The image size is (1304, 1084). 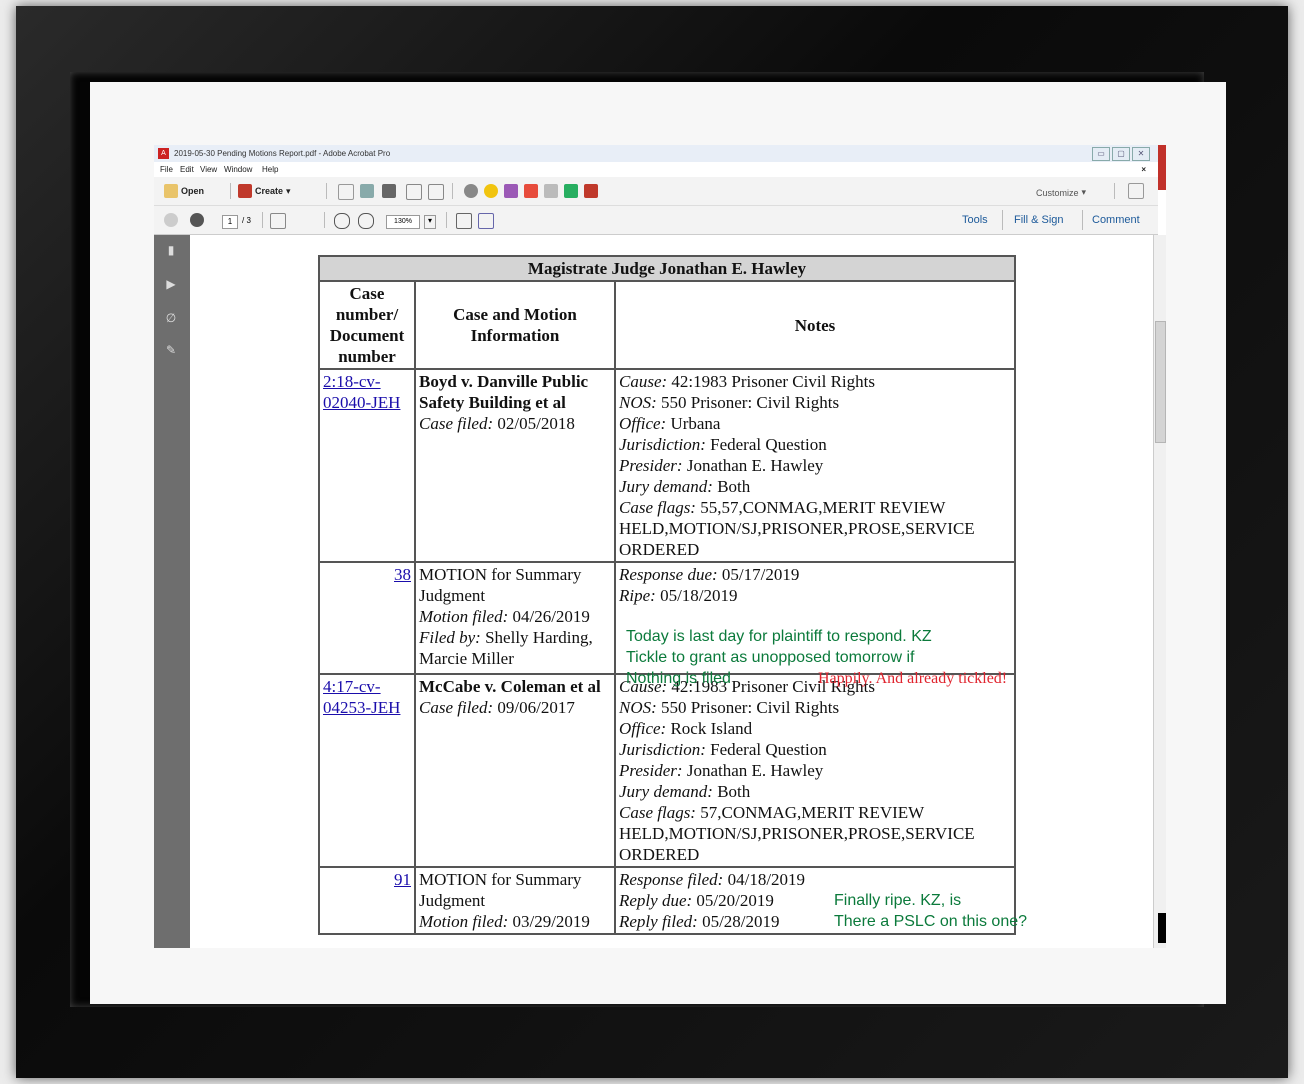 I want to click on customize-label: Customize, so click(x=1057, y=192).